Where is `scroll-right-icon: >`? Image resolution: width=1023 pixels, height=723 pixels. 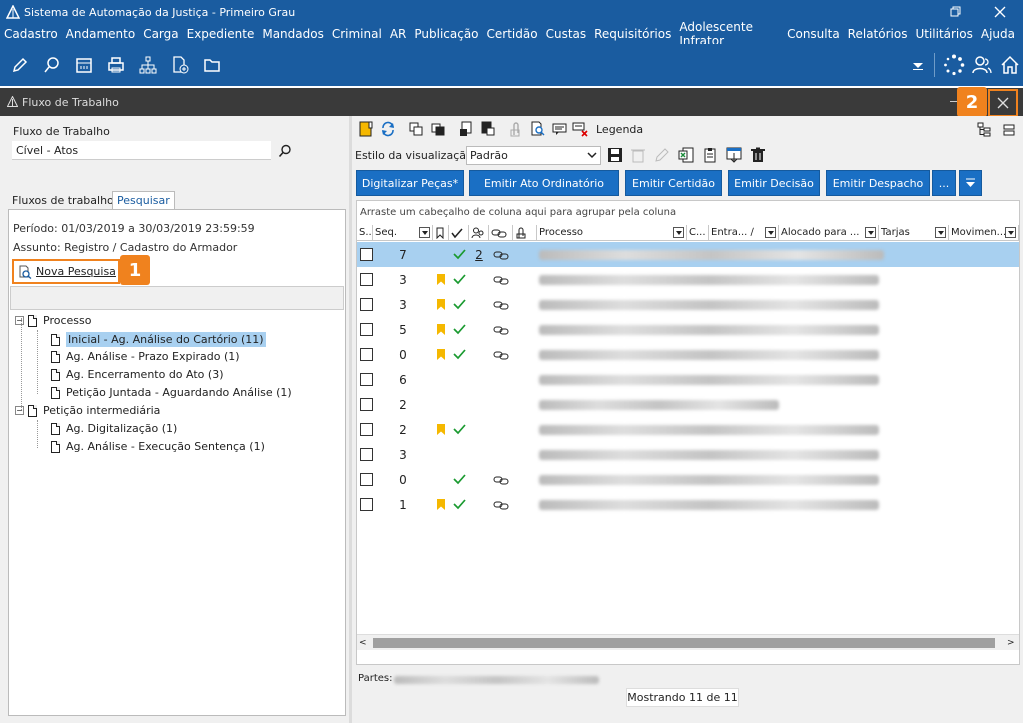
scroll-right-icon: > is located at coordinates (1011, 643).